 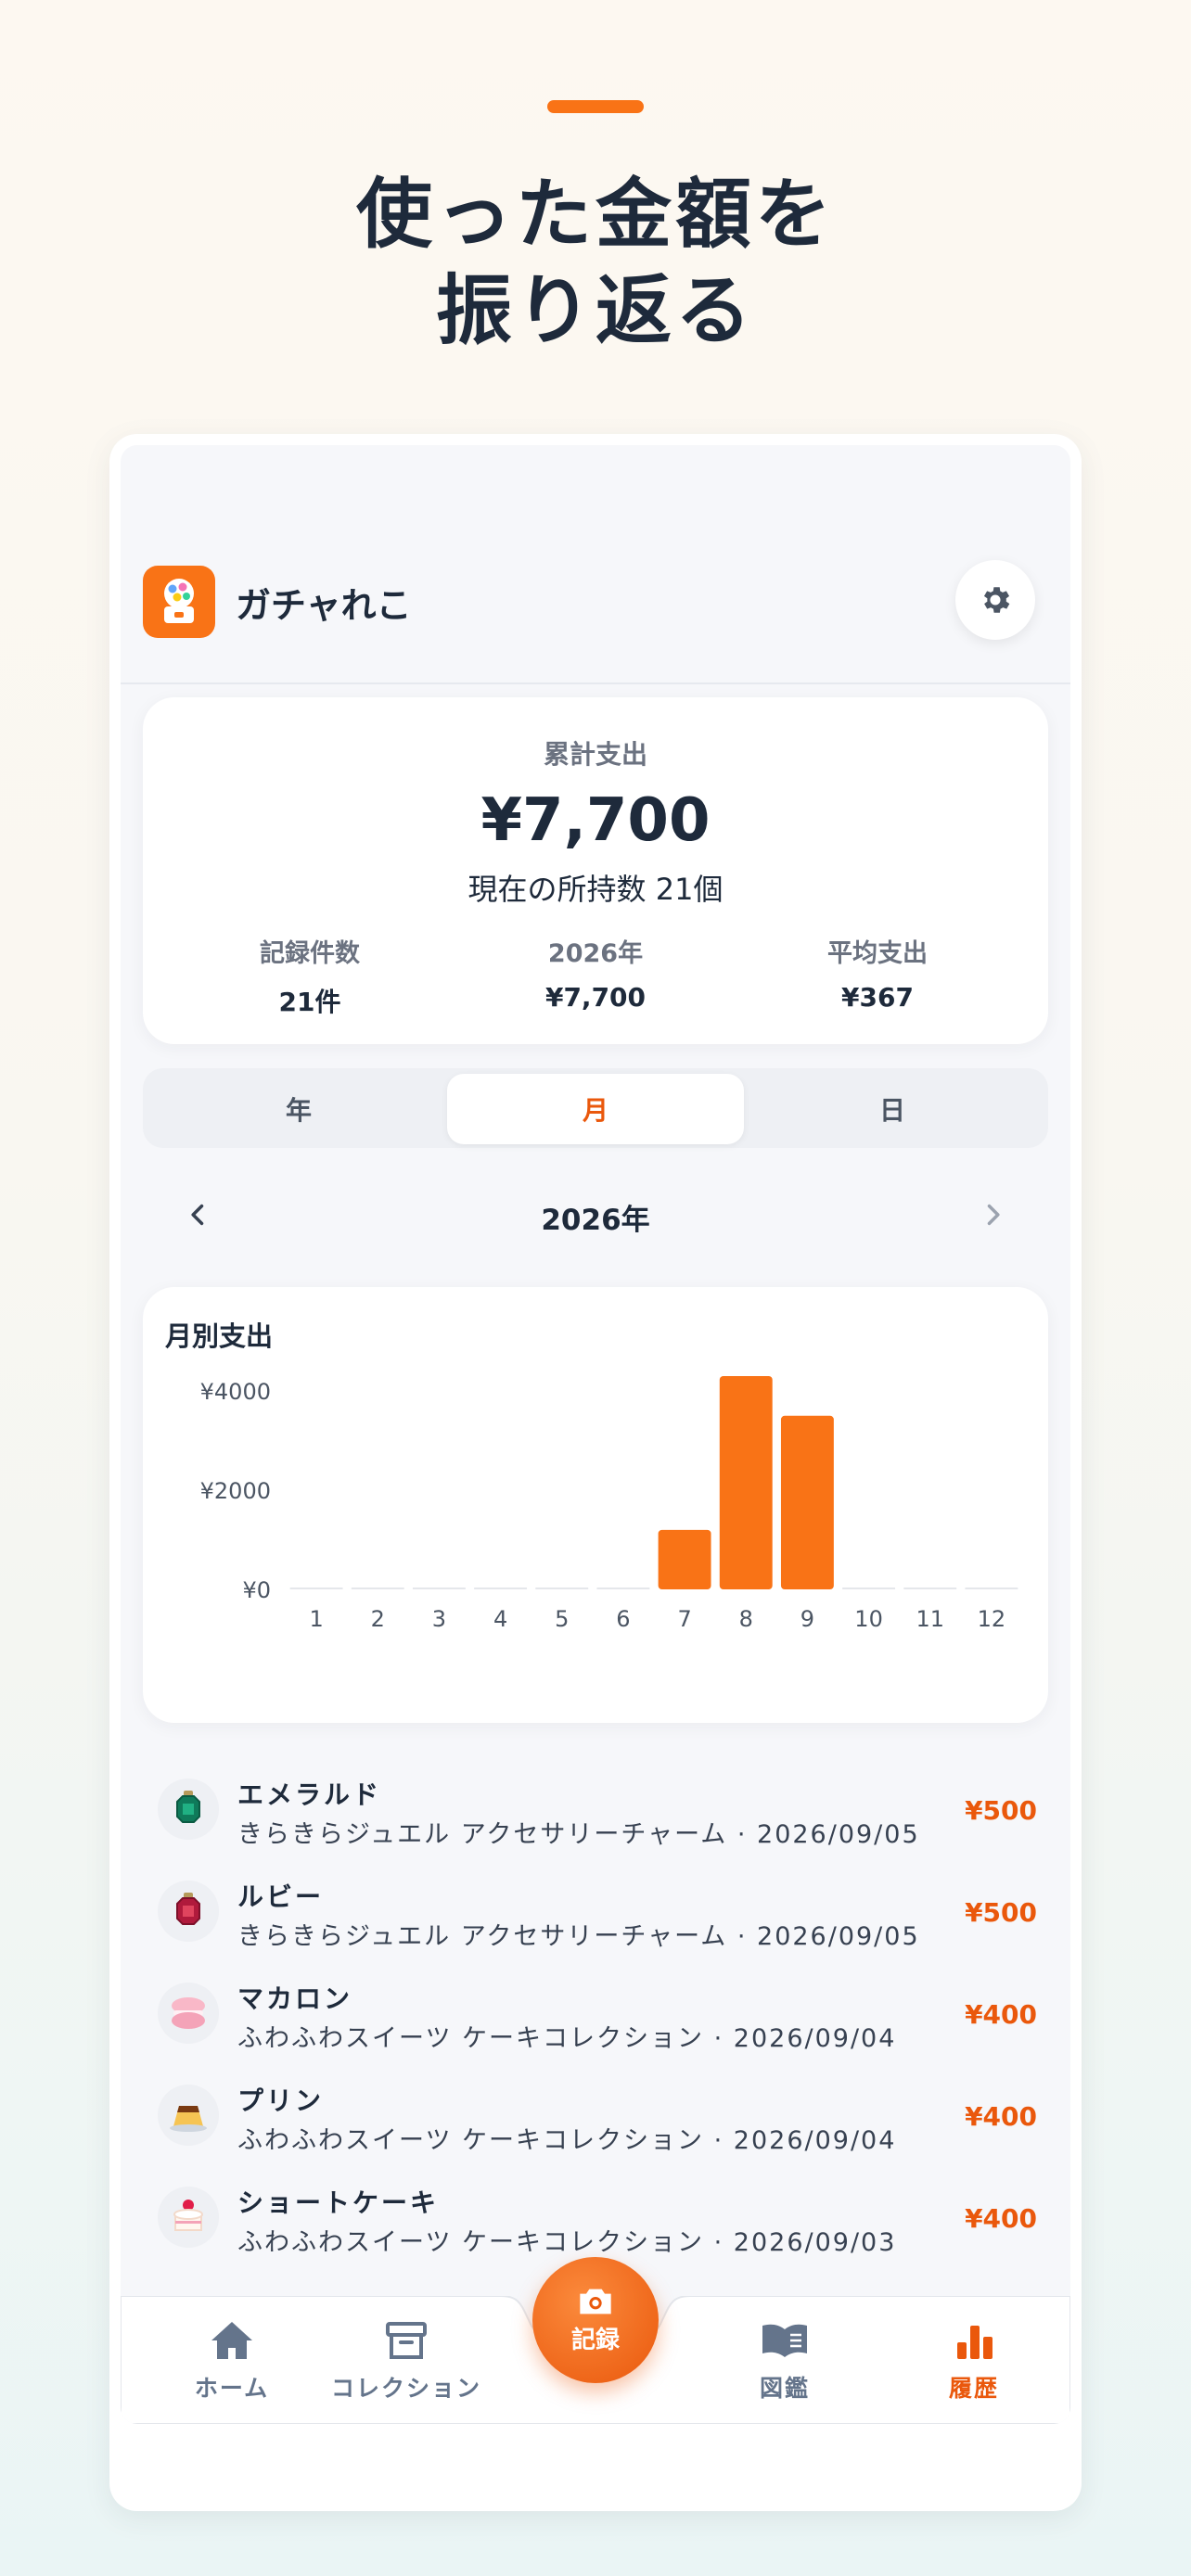 I want to click on item-name: プリン, so click(x=281, y=2100).